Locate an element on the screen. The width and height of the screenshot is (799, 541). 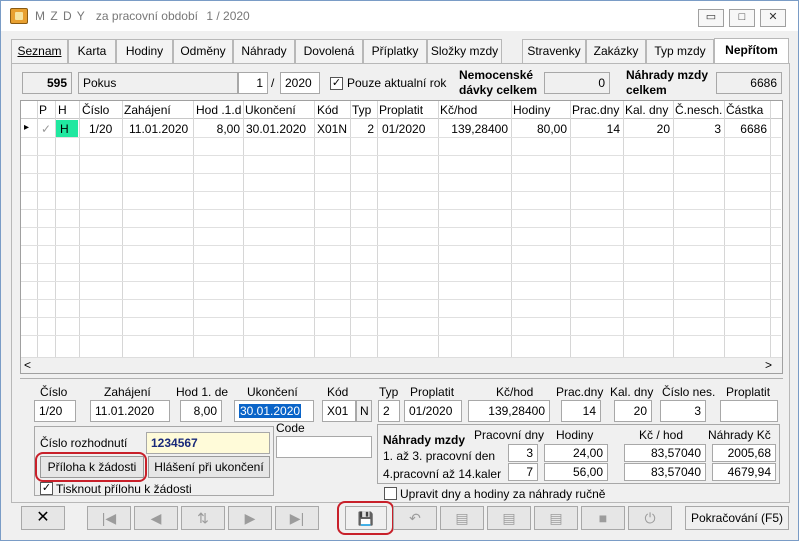
col-proplatit: Proplatit is located at coordinates (401, 110).